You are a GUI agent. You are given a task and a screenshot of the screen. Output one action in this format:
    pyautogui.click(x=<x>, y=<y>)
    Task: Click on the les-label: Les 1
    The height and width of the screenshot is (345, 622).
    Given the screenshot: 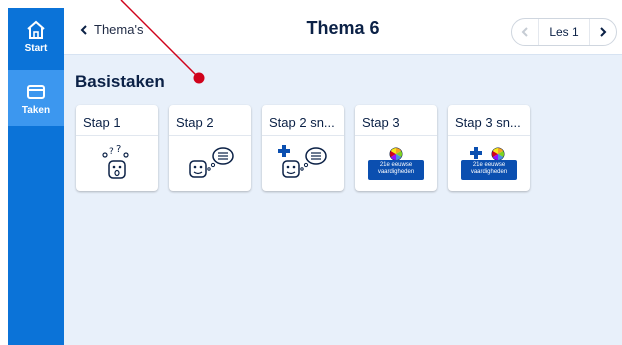 What is the action you would take?
    pyautogui.click(x=564, y=32)
    